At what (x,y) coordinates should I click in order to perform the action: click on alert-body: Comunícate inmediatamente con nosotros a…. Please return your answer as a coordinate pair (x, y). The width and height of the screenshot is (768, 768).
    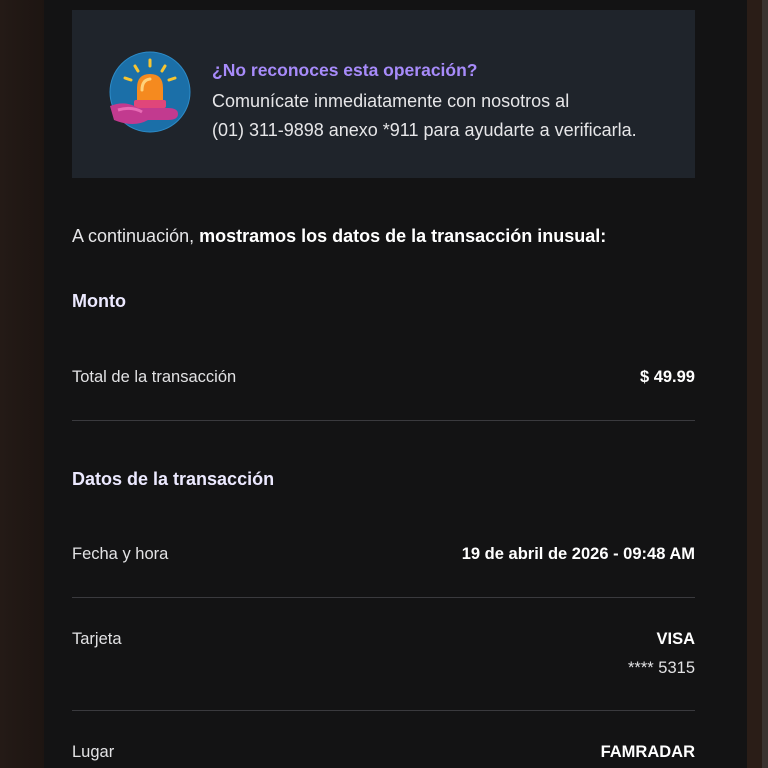
    Looking at the image, I should click on (452, 116).